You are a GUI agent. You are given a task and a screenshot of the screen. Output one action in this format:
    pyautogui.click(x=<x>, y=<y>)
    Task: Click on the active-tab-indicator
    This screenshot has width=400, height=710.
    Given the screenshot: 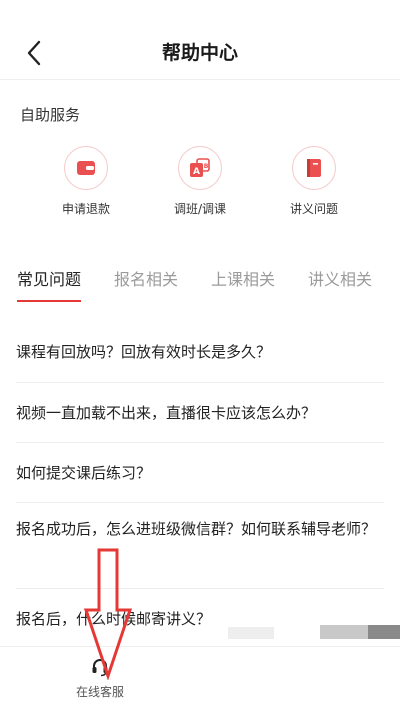 What is the action you would take?
    pyautogui.click(x=49, y=301)
    